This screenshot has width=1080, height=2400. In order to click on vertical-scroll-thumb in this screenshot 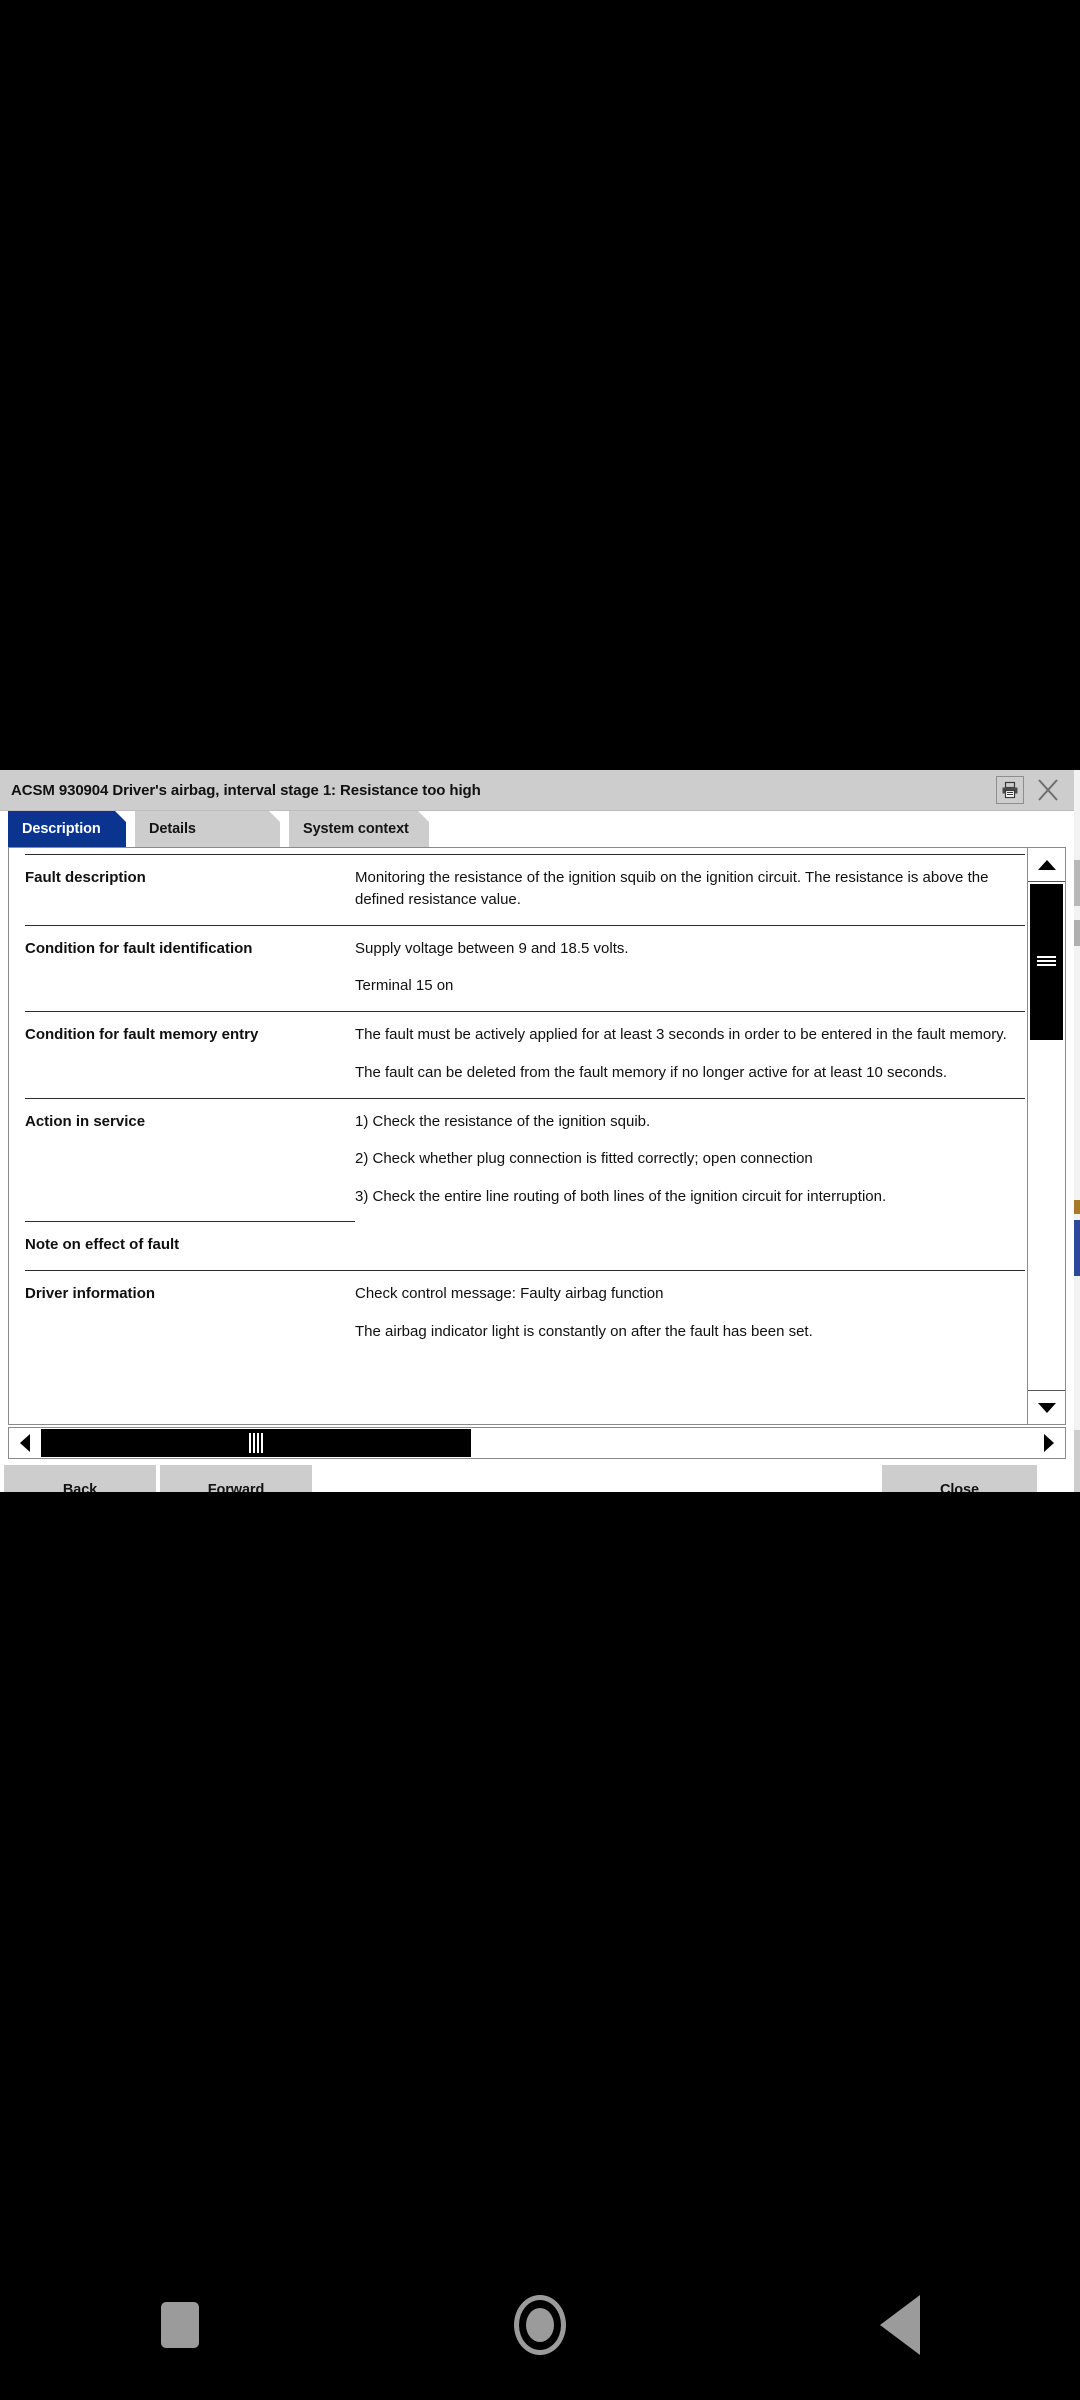, I will do `click(1046, 962)`.